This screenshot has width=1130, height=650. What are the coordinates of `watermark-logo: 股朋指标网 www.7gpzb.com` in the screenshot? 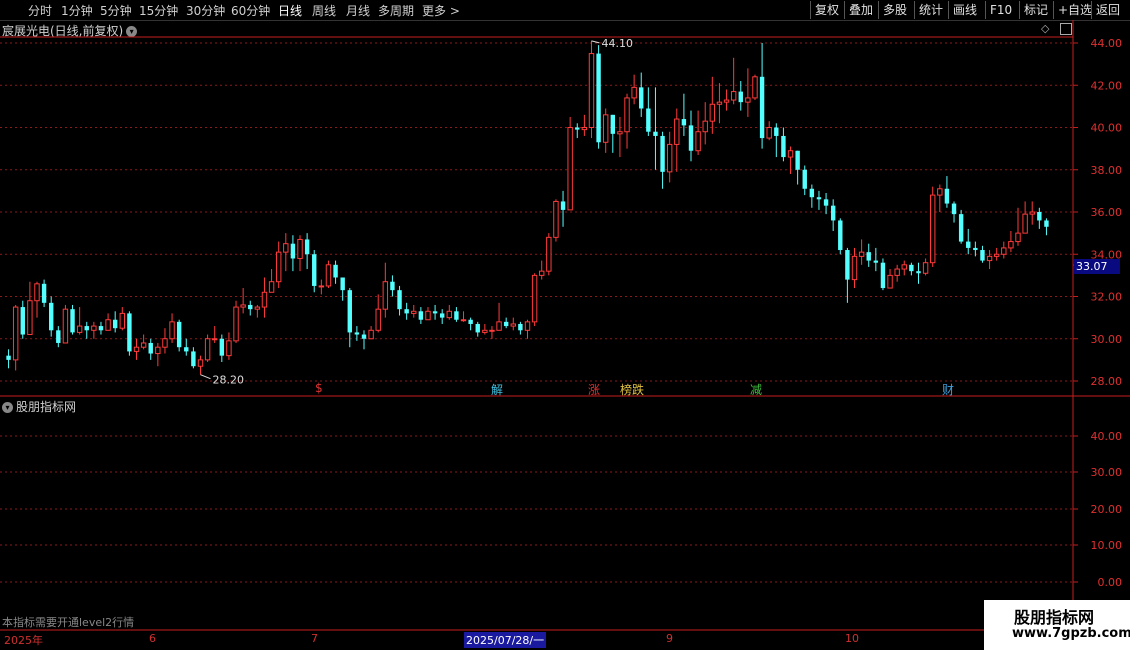 It's located at (1057, 625).